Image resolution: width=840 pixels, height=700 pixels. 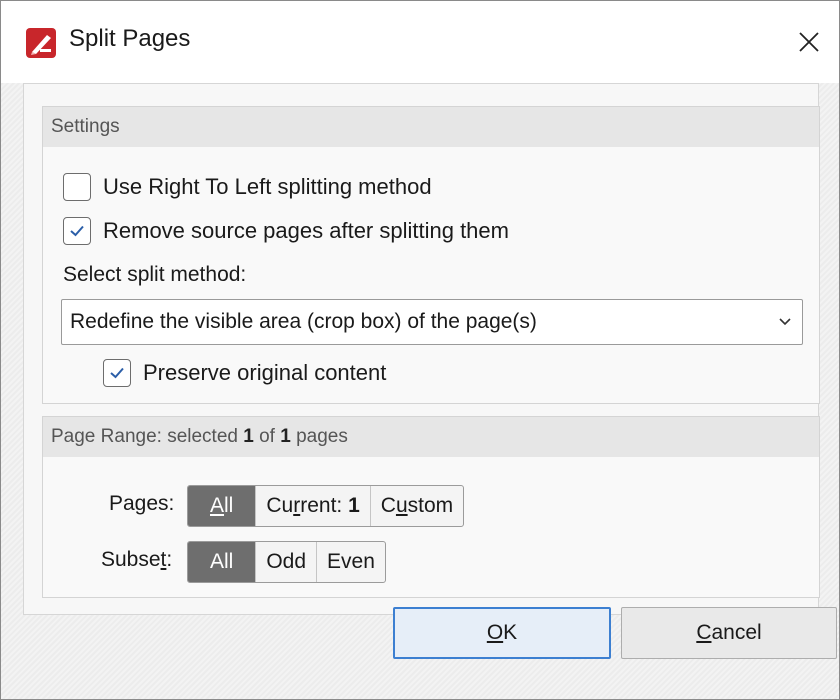 I want to click on subset-all-option: All, so click(x=222, y=562).